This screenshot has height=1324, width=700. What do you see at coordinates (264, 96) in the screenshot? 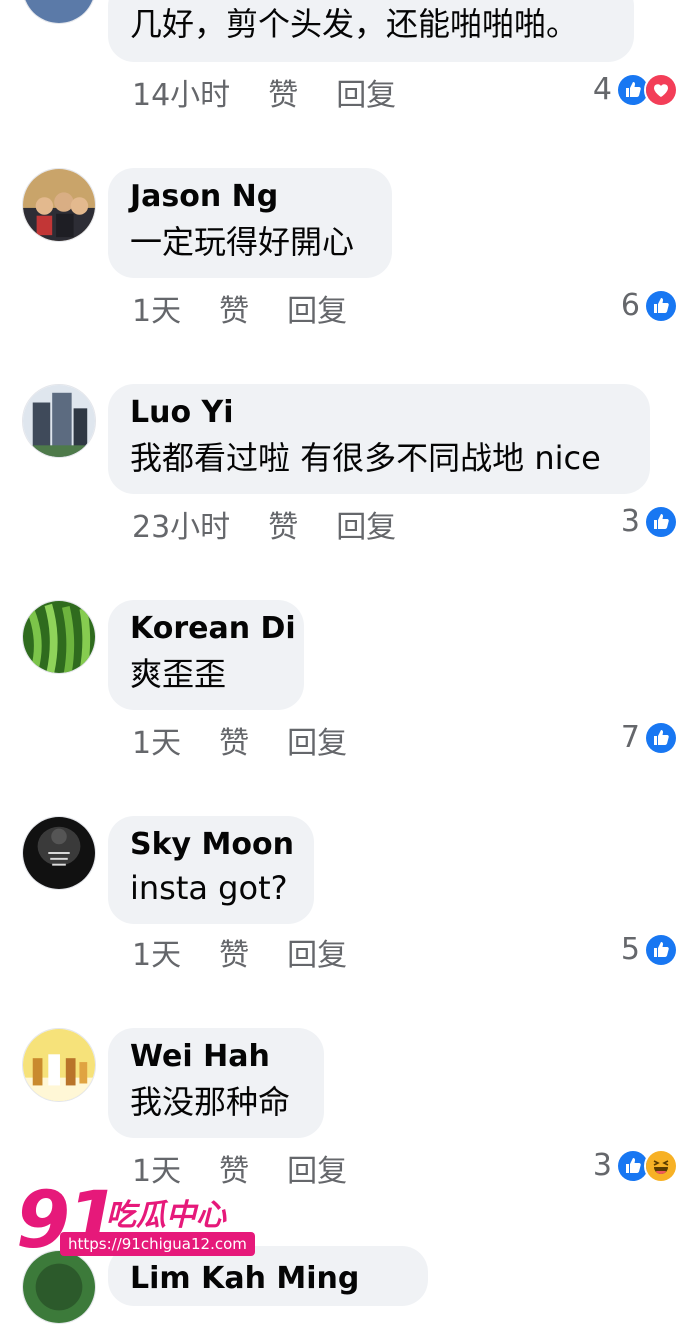
I see `comment-meta: 14小时 赞 回复` at bounding box center [264, 96].